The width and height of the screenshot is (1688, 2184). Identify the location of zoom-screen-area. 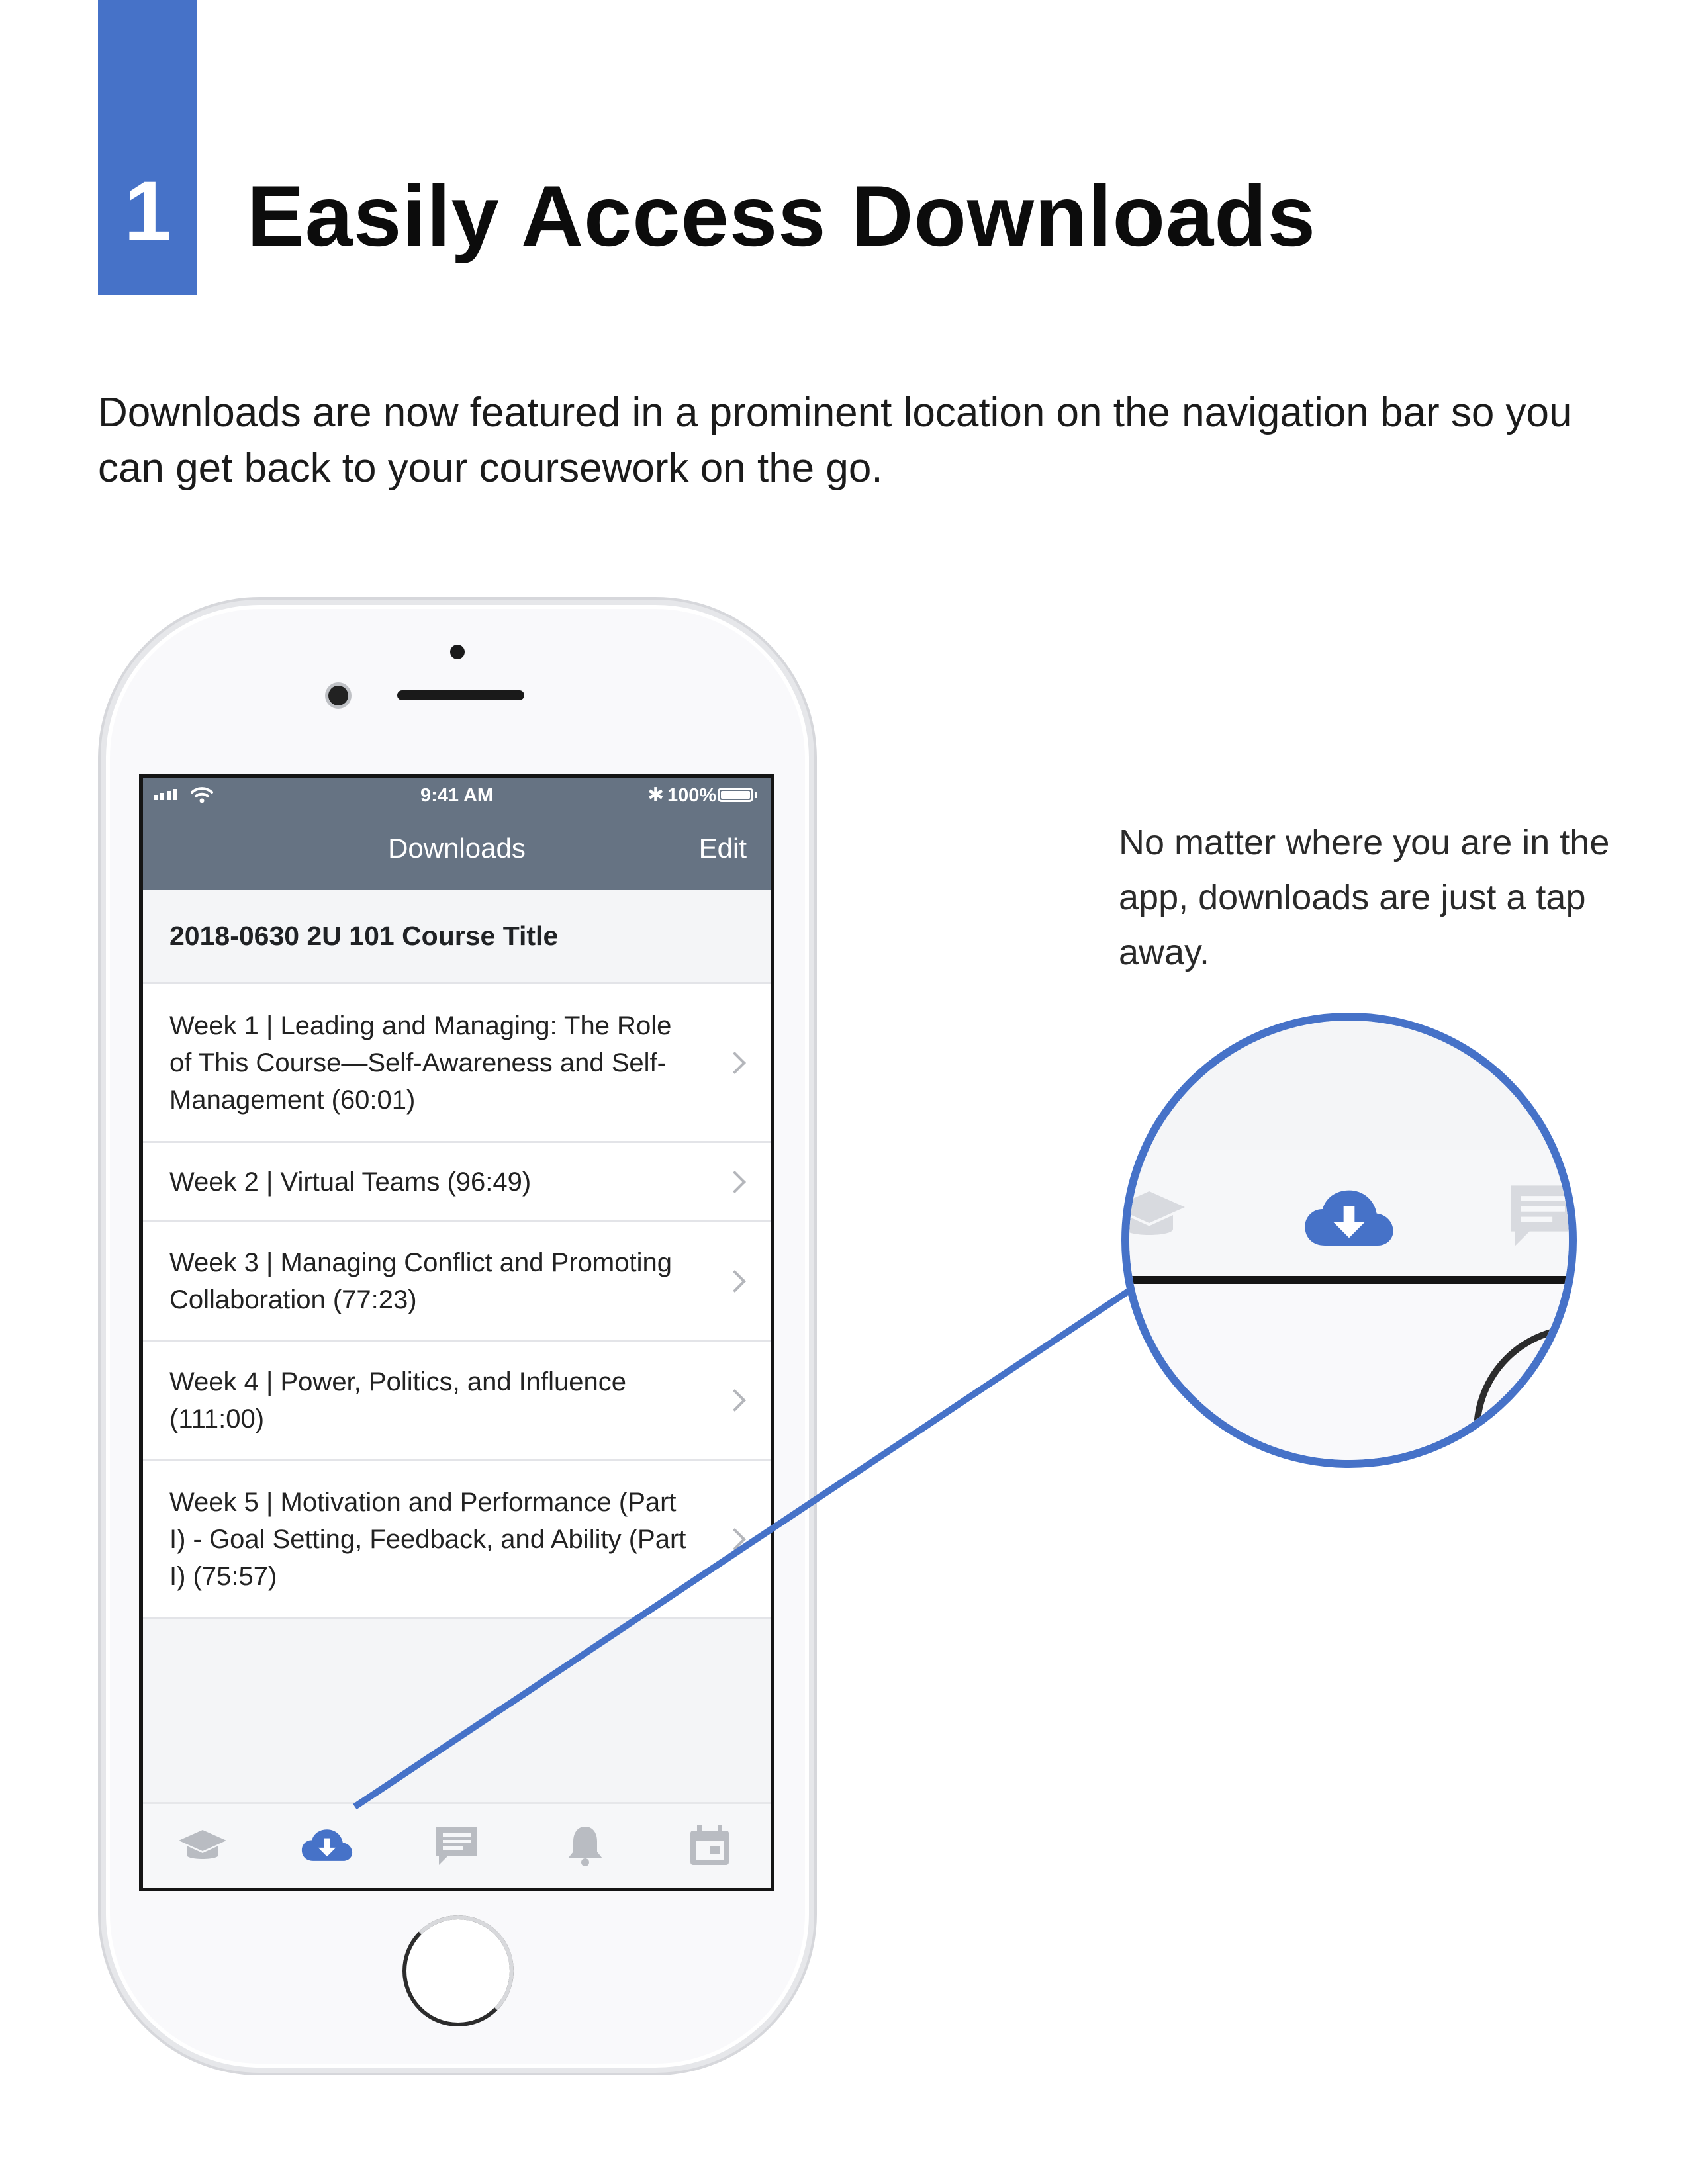
(1349, 1086).